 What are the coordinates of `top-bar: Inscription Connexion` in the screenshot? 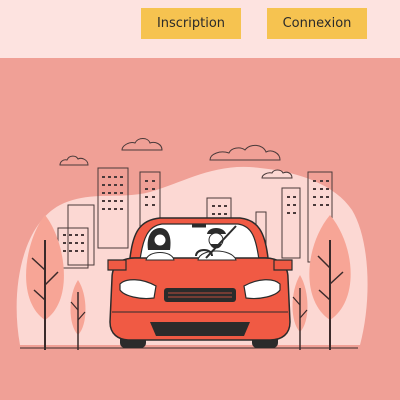 It's located at (200, 29).